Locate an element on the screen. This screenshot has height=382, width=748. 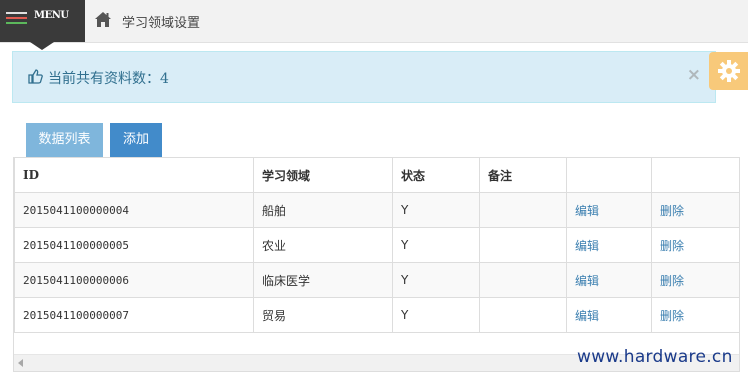
table-row: 2015041100000005 农业 Y 编辑 删除 is located at coordinates (376, 245).